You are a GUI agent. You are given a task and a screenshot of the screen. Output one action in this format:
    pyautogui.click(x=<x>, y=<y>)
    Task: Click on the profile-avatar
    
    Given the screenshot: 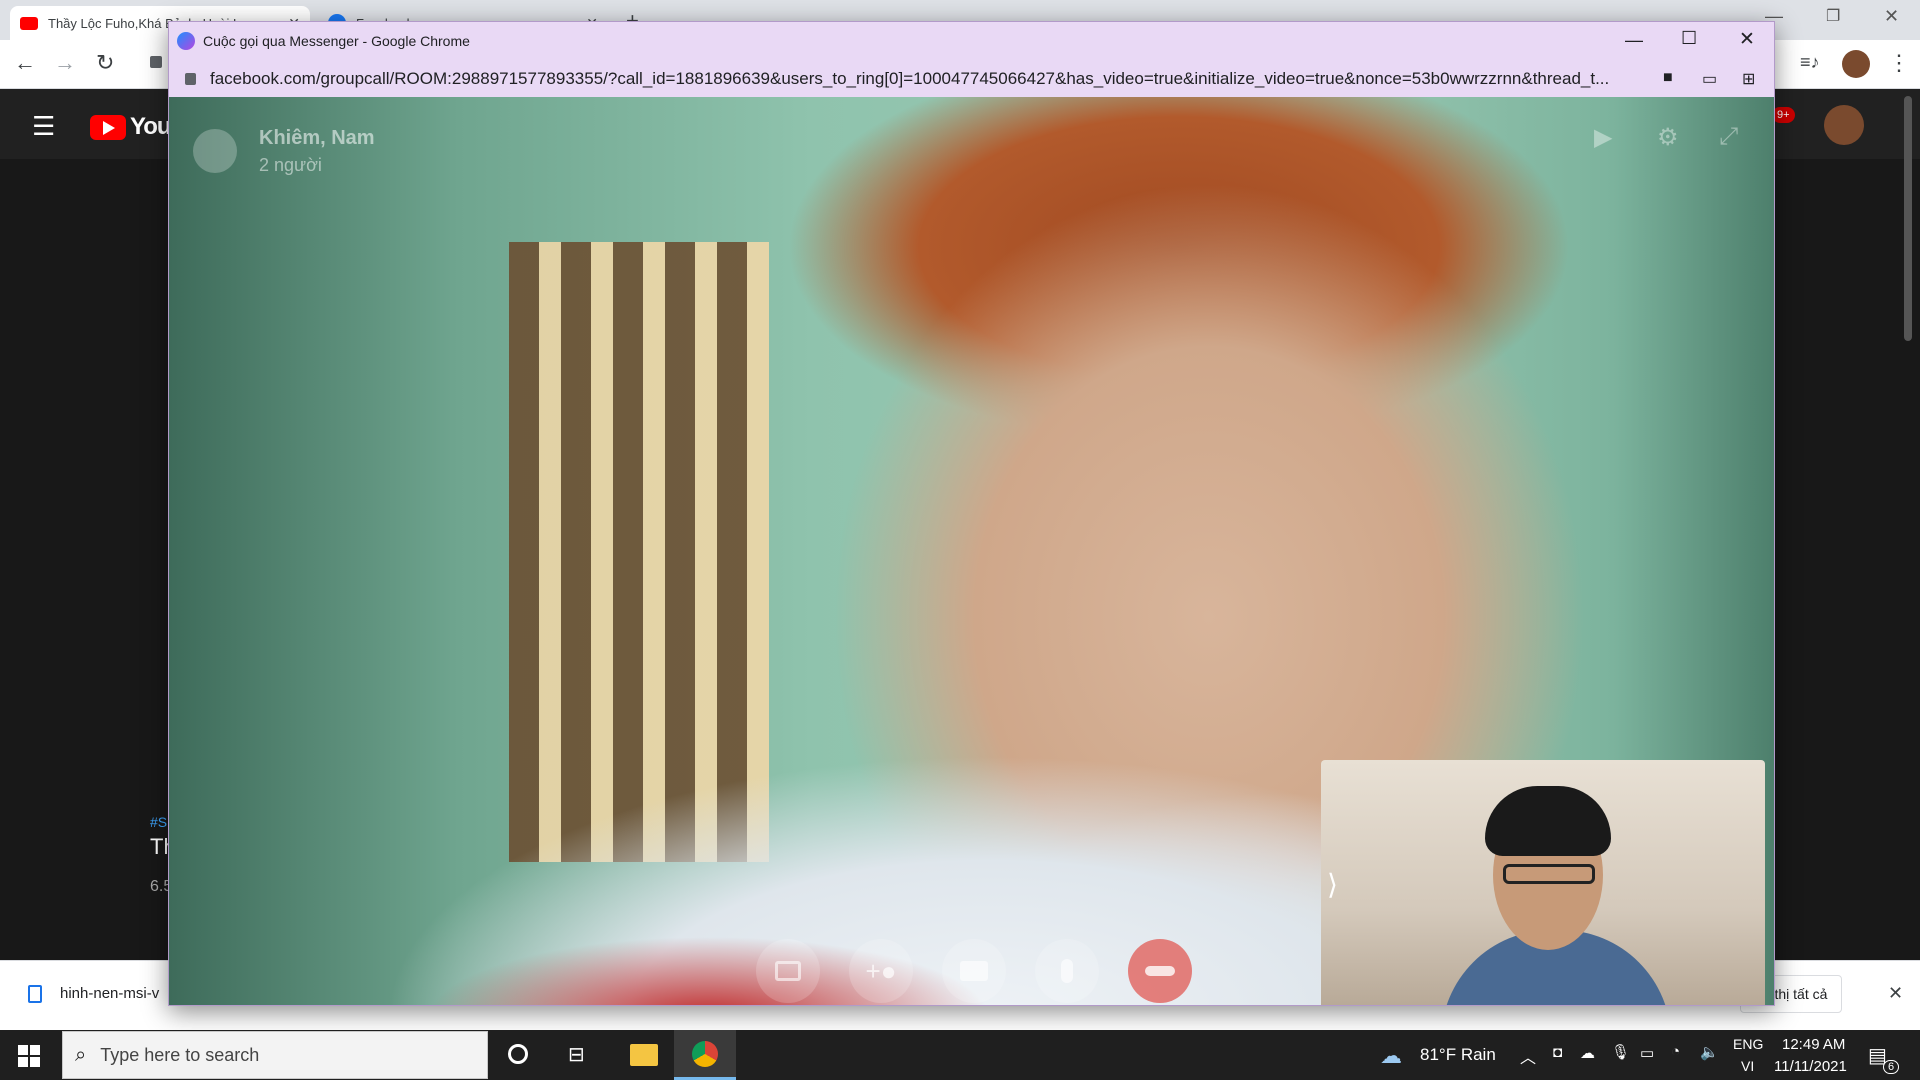 What is the action you would take?
    pyautogui.click(x=1856, y=64)
    